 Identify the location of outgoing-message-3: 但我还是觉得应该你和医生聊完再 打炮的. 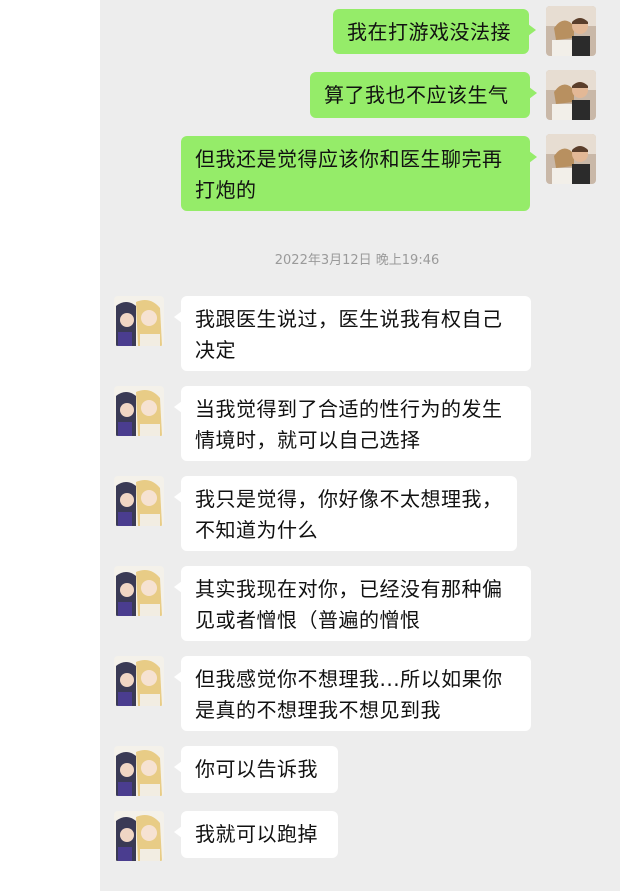
(359, 173).